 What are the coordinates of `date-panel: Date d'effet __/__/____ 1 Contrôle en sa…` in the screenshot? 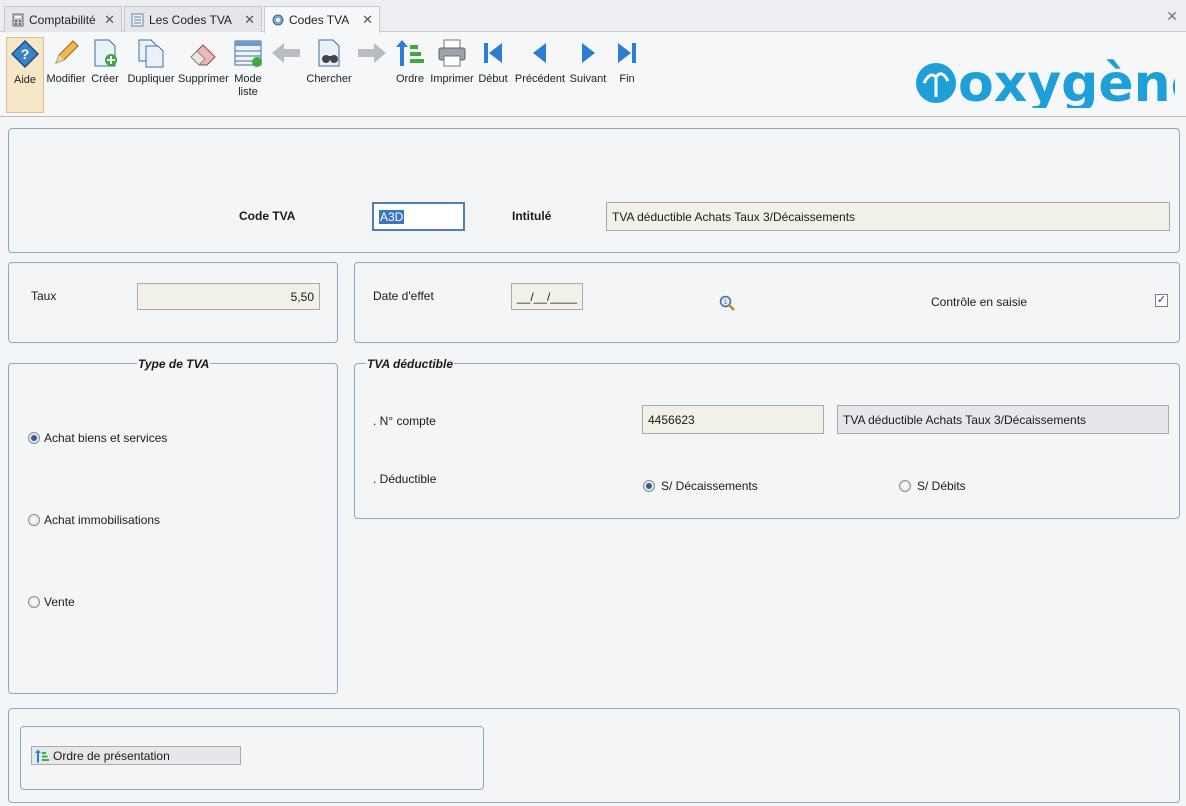 It's located at (767, 302).